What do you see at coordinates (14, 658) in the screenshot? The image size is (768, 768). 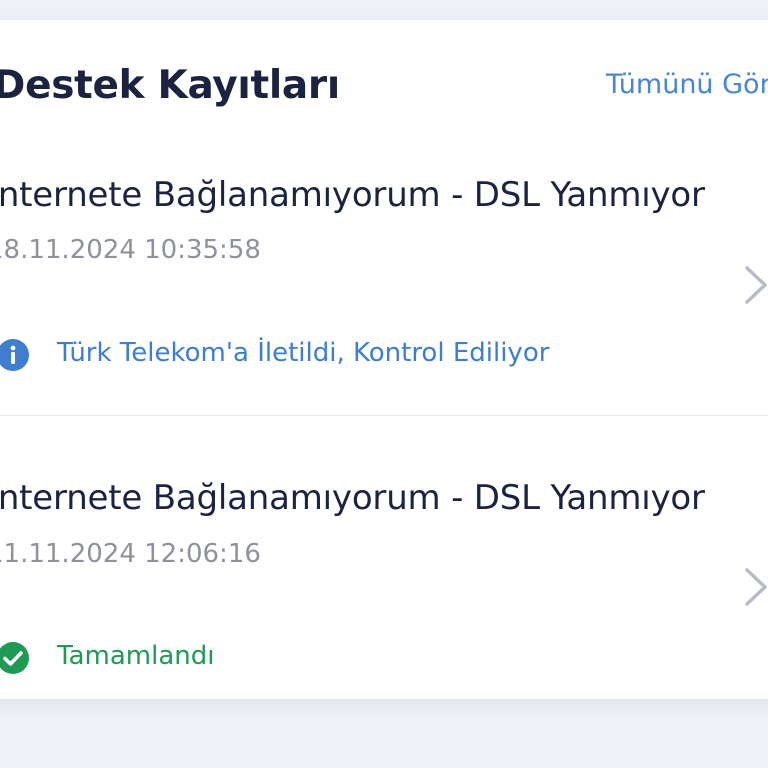 I see `check-circle-icon` at bounding box center [14, 658].